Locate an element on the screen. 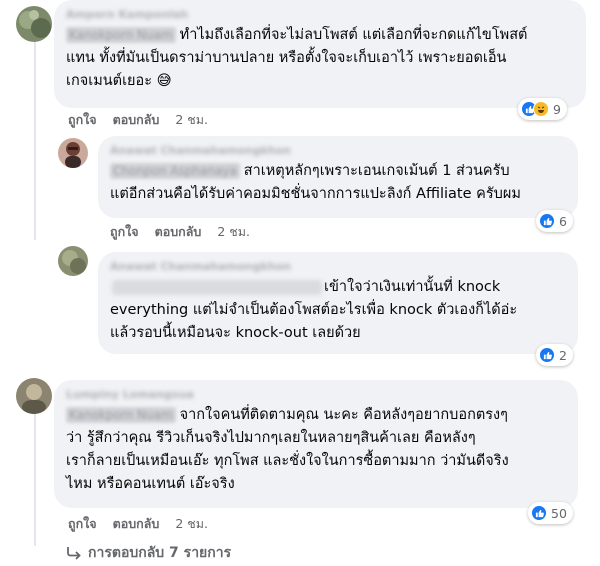 The height and width of the screenshot is (566, 600). view-replies-link: การตอบกลับ 7 รายการ is located at coordinates (148, 553).